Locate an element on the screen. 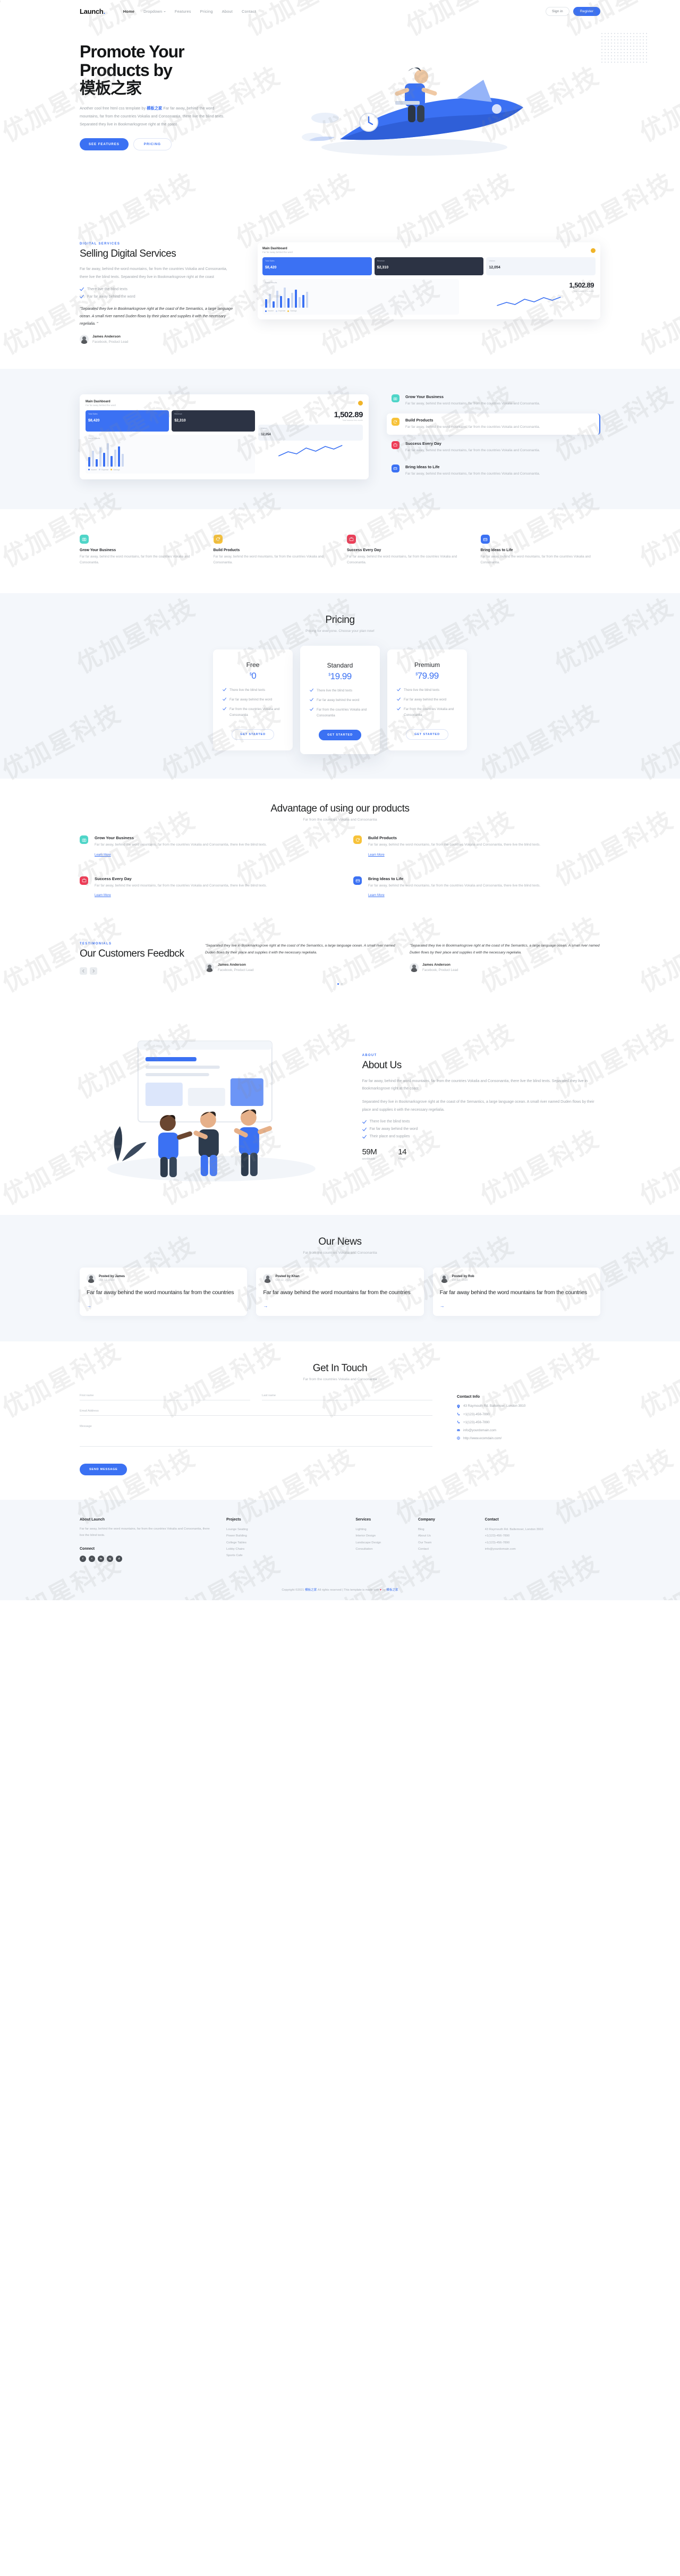  nav-item-features: Features is located at coordinates (183, 12).